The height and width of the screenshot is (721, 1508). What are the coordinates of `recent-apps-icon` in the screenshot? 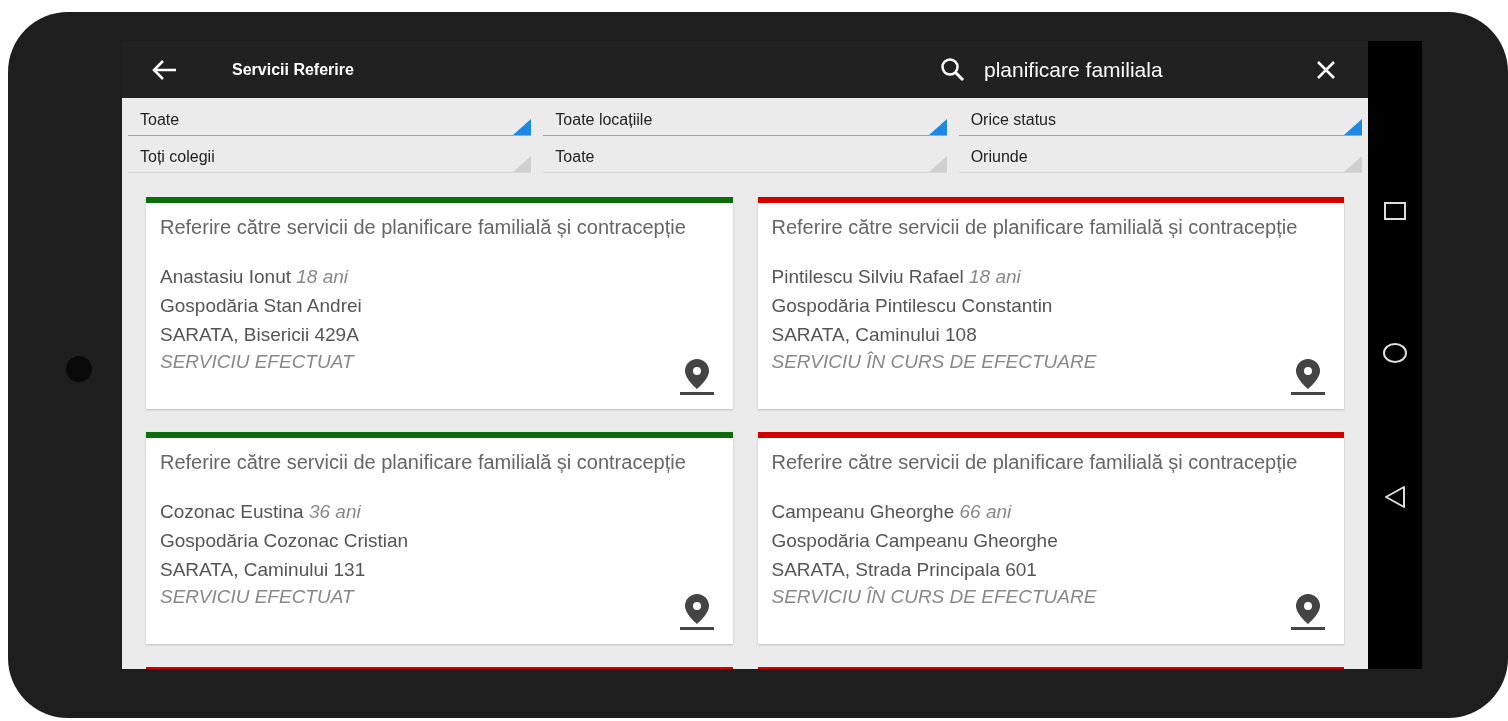 It's located at (1395, 211).